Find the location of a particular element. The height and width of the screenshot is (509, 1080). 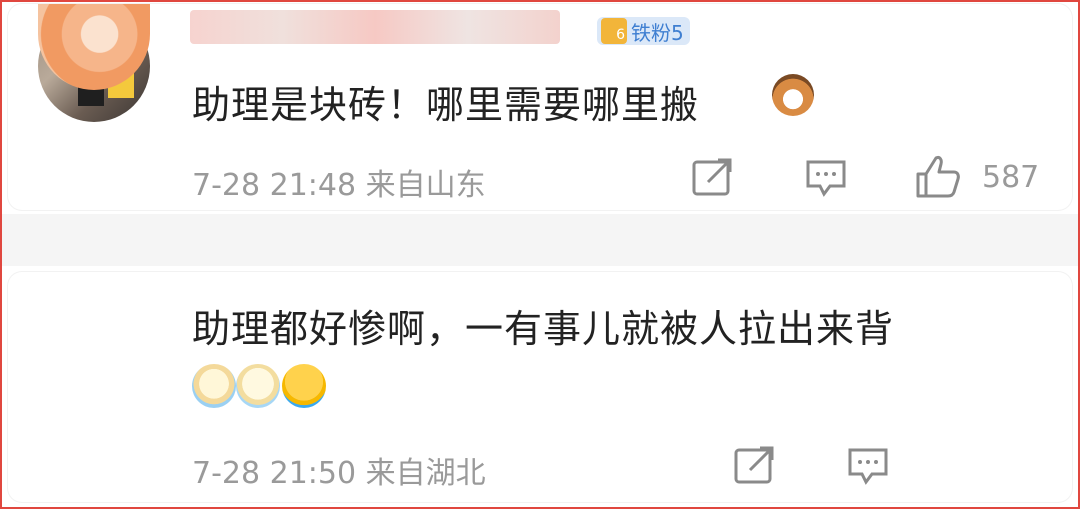

thumbs-up-icon is located at coordinates (938, 176).